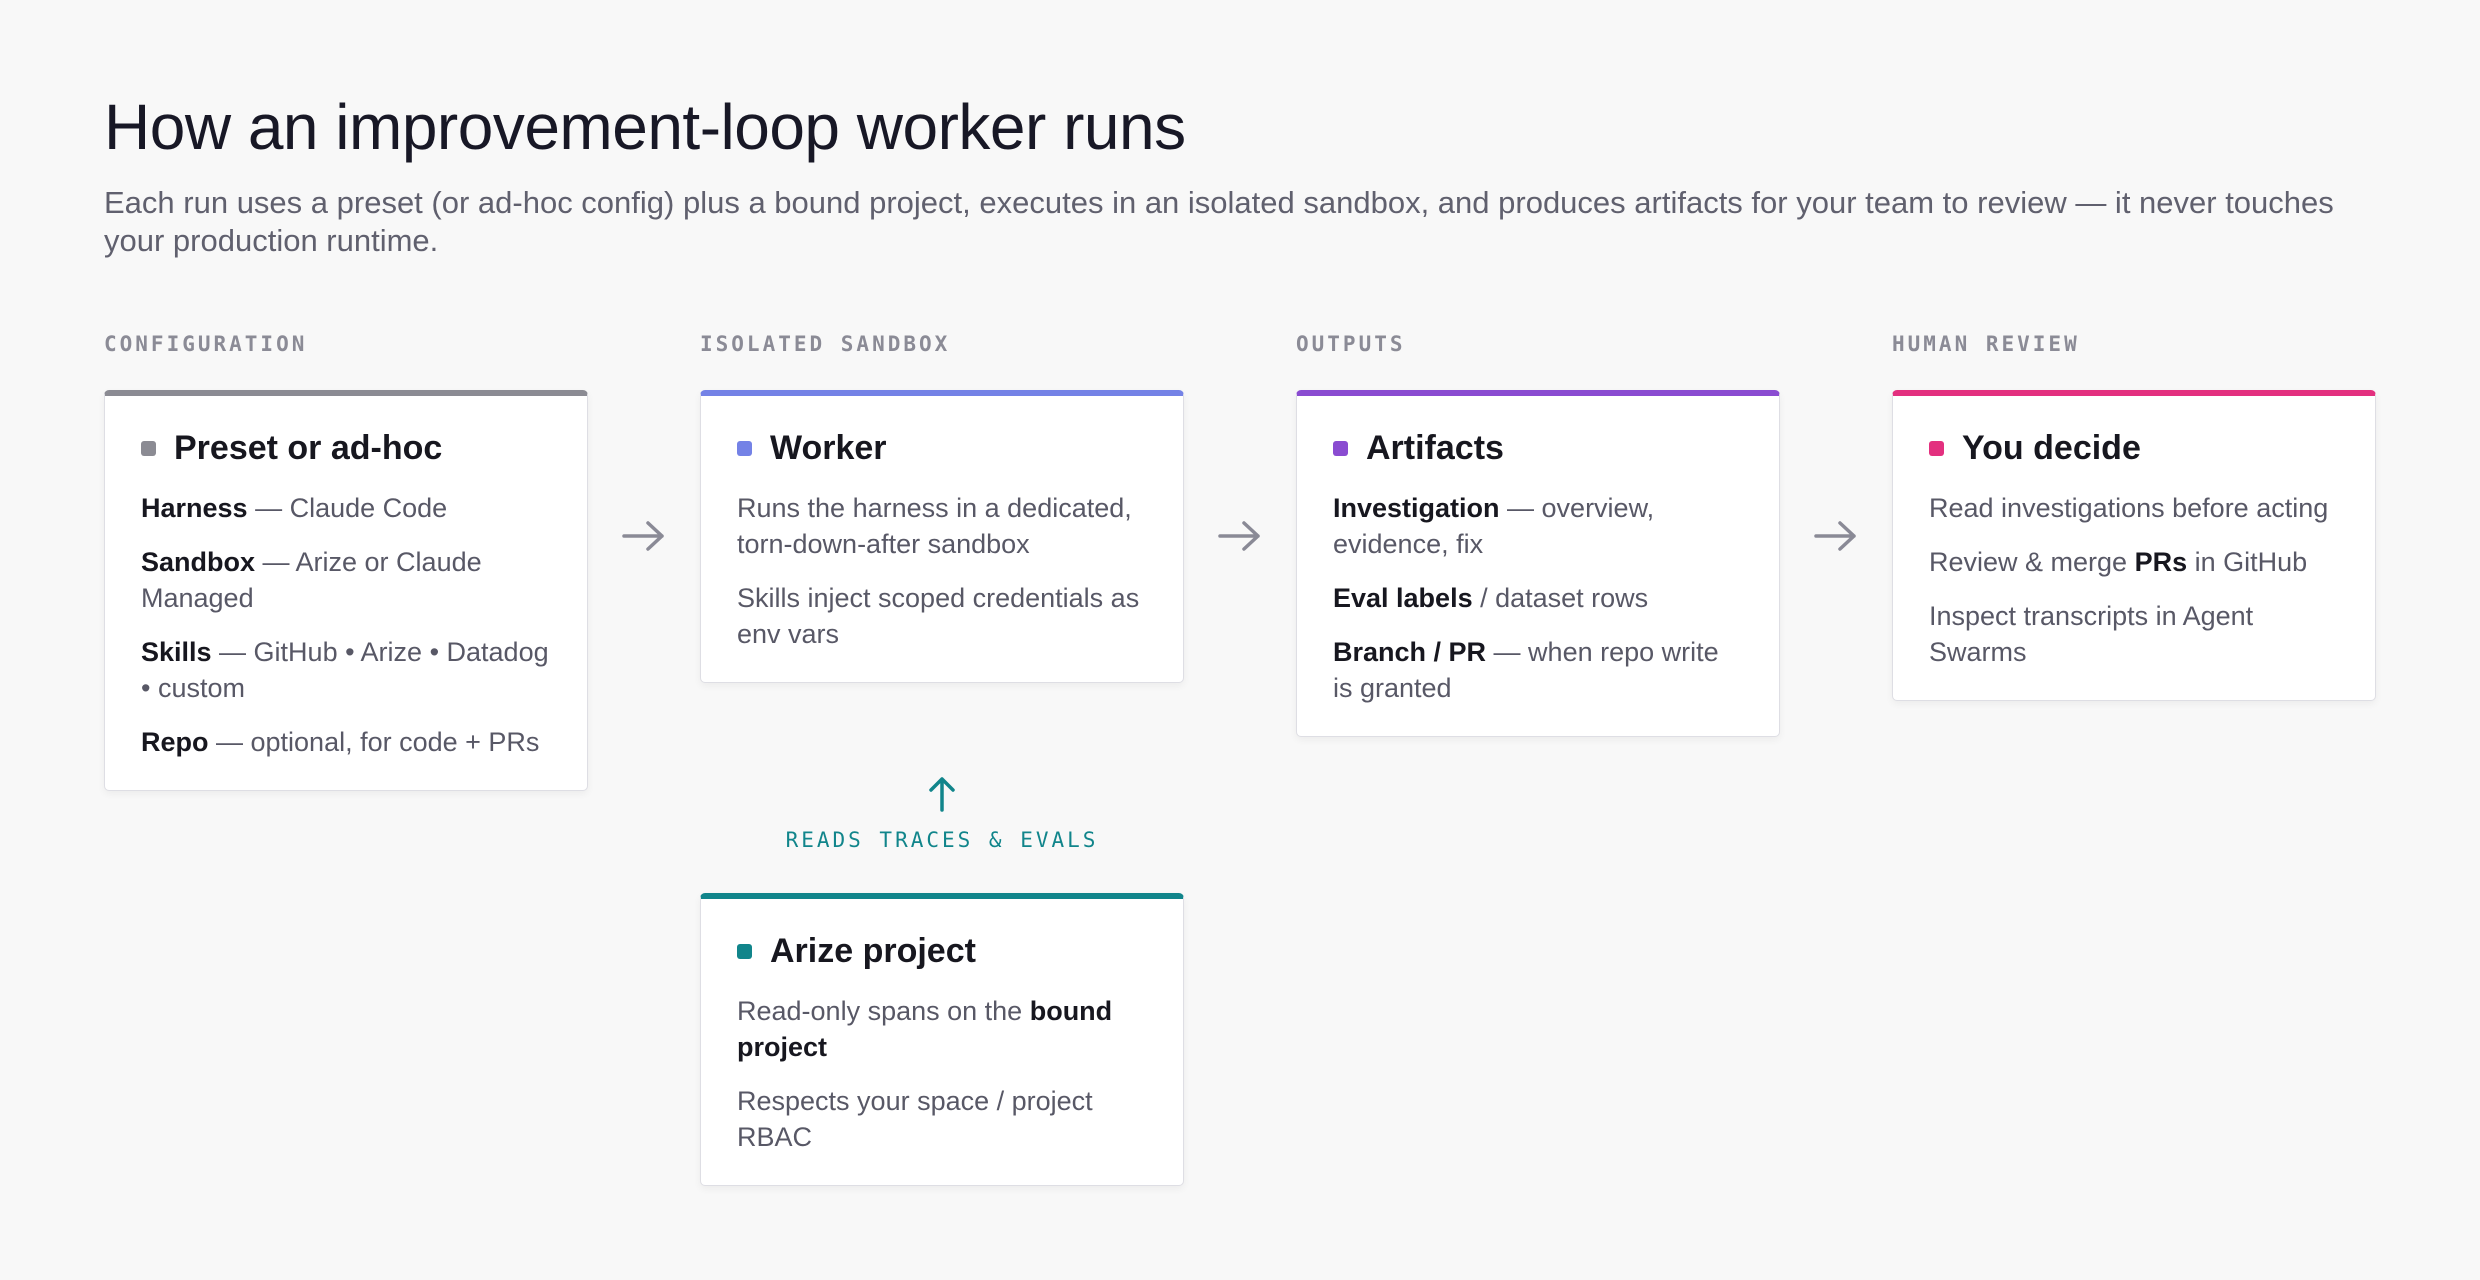 Image resolution: width=2480 pixels, height=1280 pixels. Describe the element at coordinates (915, 1119) in the screenshot. I see `rbac-line: Respects your space / project RBAC` at that location.